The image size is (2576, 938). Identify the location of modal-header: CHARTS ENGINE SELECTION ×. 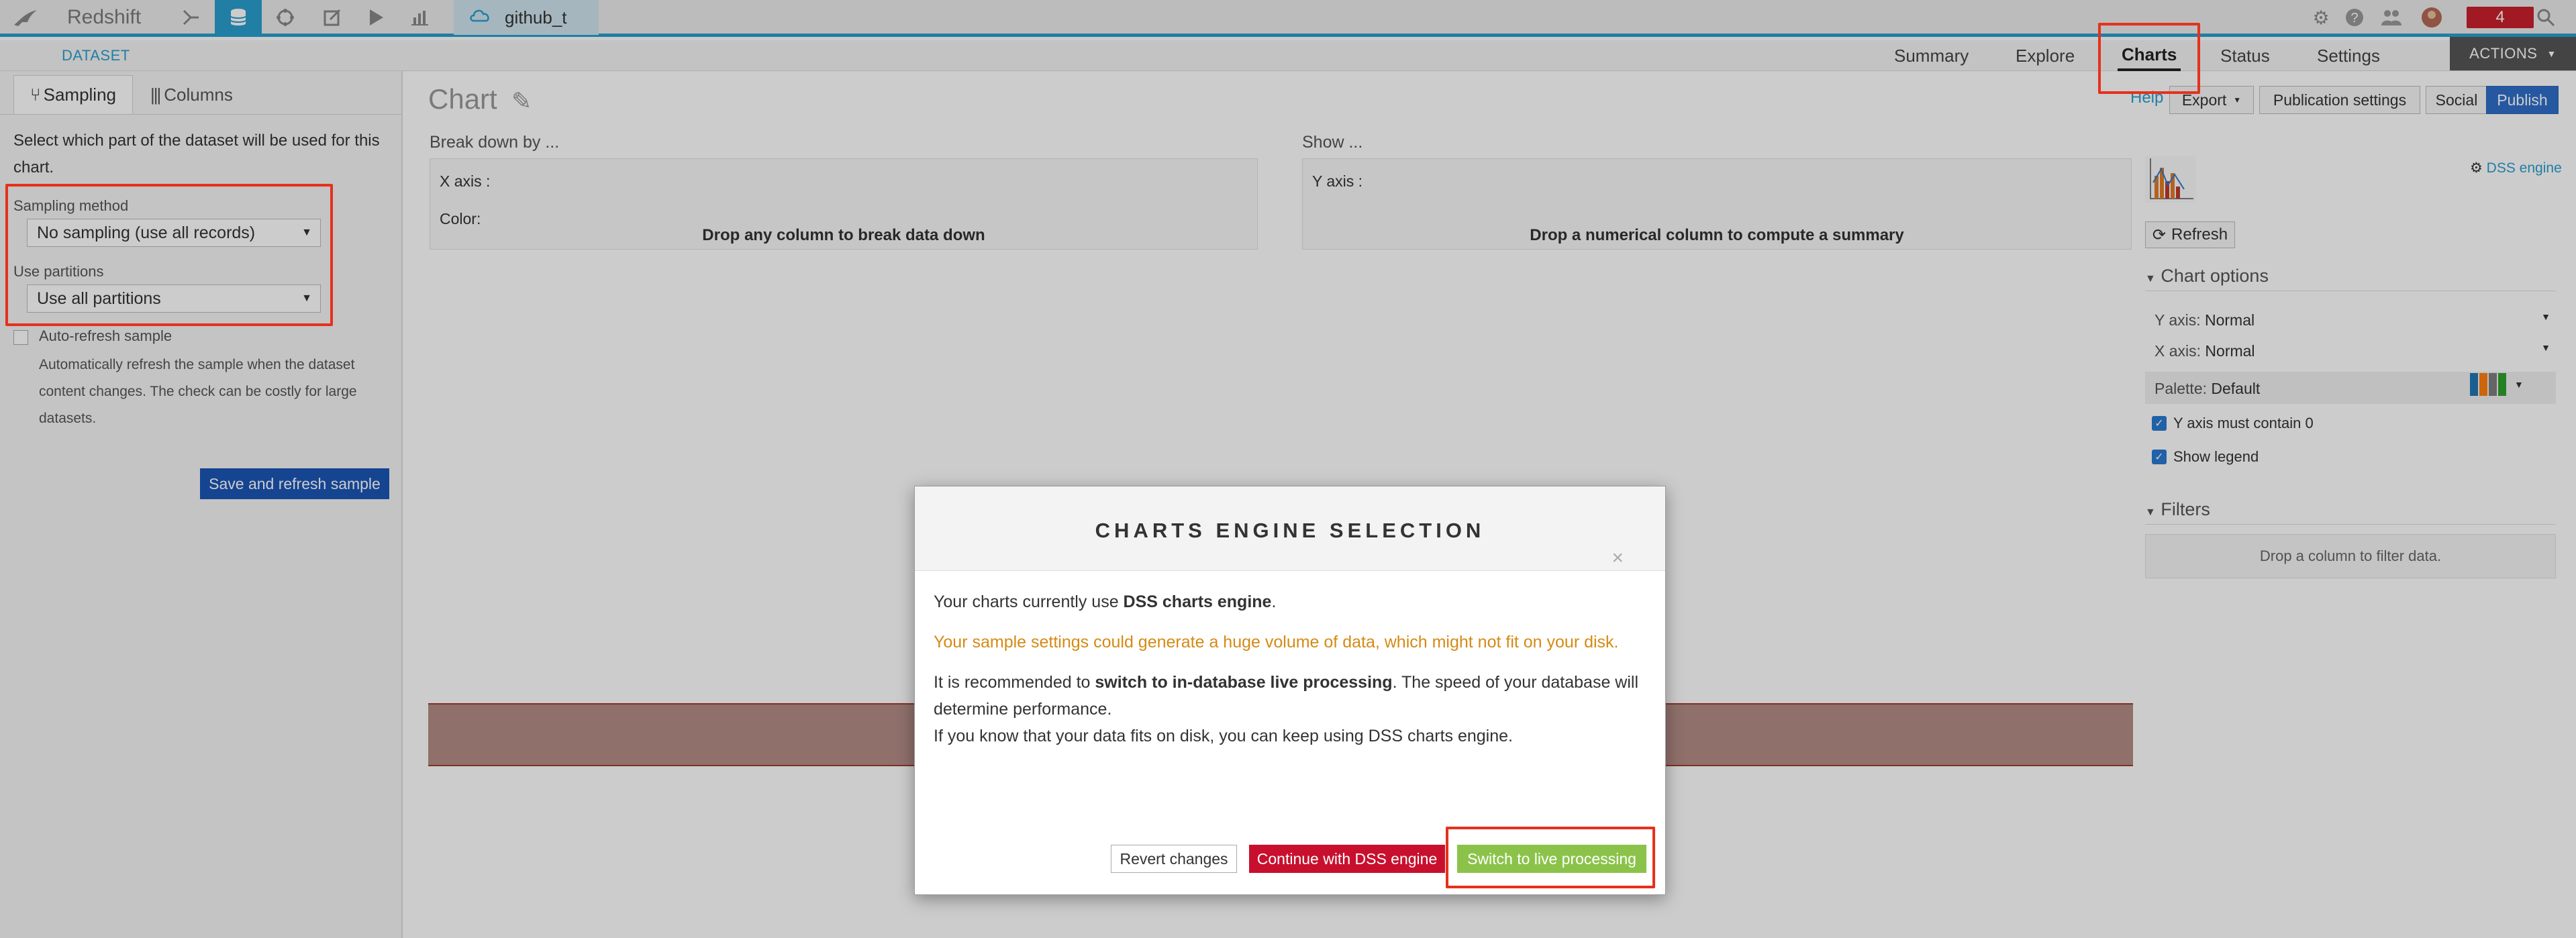
(1290, 528).